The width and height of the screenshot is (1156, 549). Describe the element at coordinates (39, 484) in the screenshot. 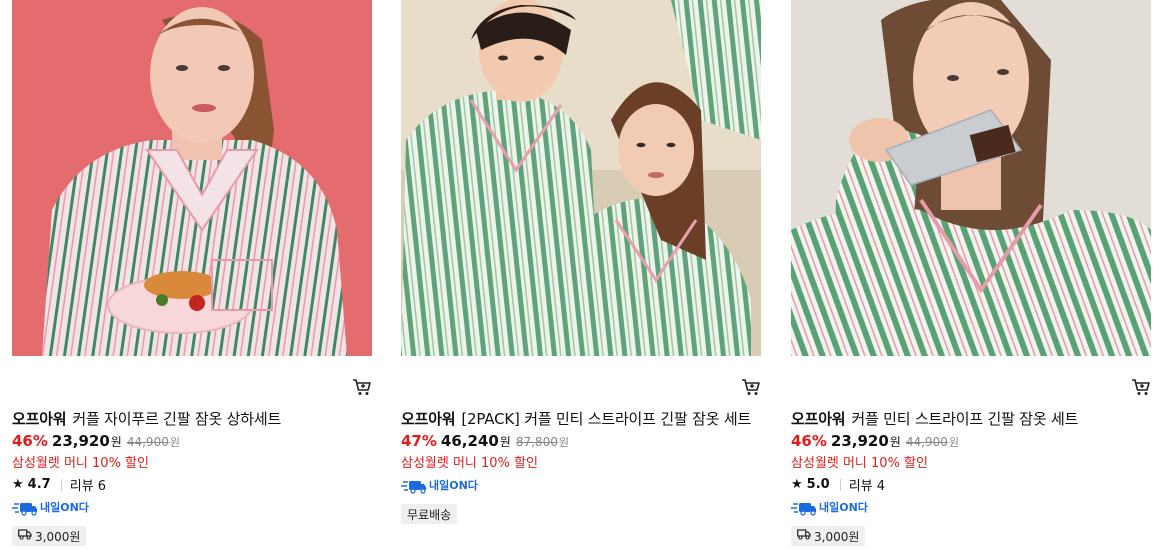

I see `rating-value: 4.7` at that location.